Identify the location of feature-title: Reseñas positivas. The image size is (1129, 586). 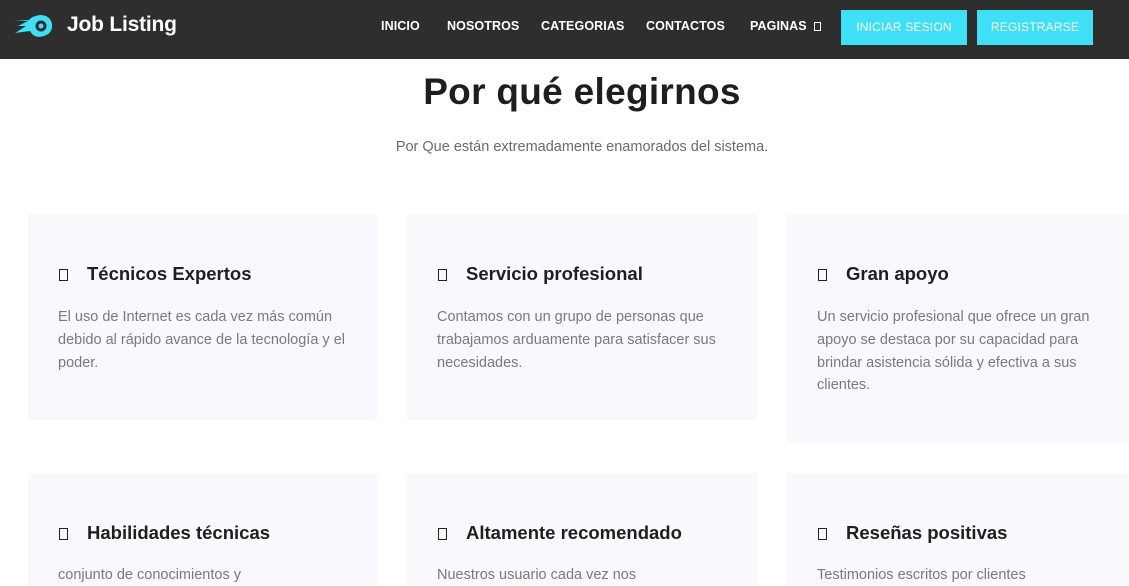
(927, 532).